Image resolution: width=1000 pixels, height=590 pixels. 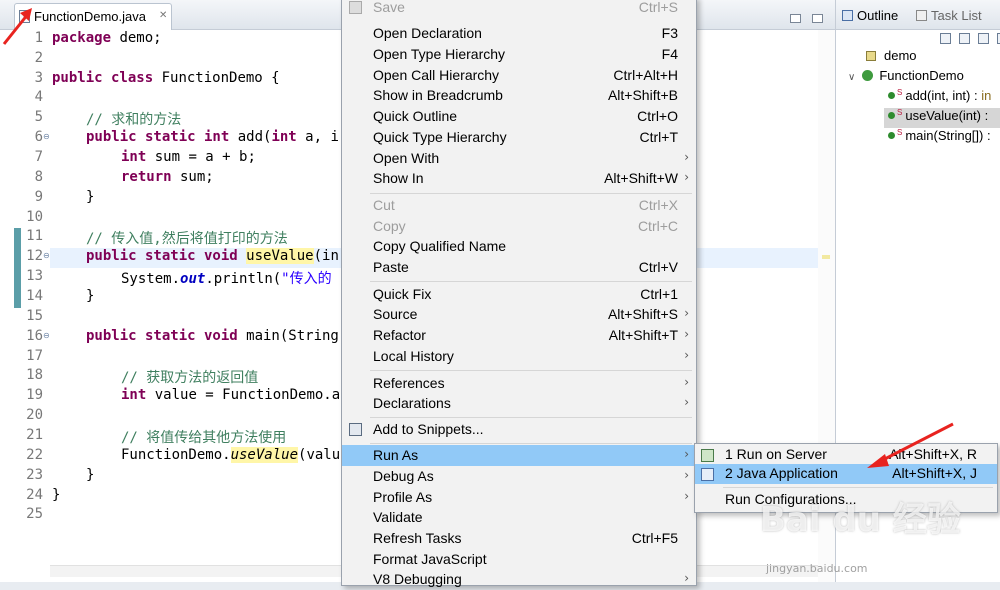 What do you see at coordinates (519, 75) in the screenshot?
I see `menu-item-open-call-hierarchy: Open Call Hierarchy Ctrl+Alt+H` at bounding box center [519, 75].